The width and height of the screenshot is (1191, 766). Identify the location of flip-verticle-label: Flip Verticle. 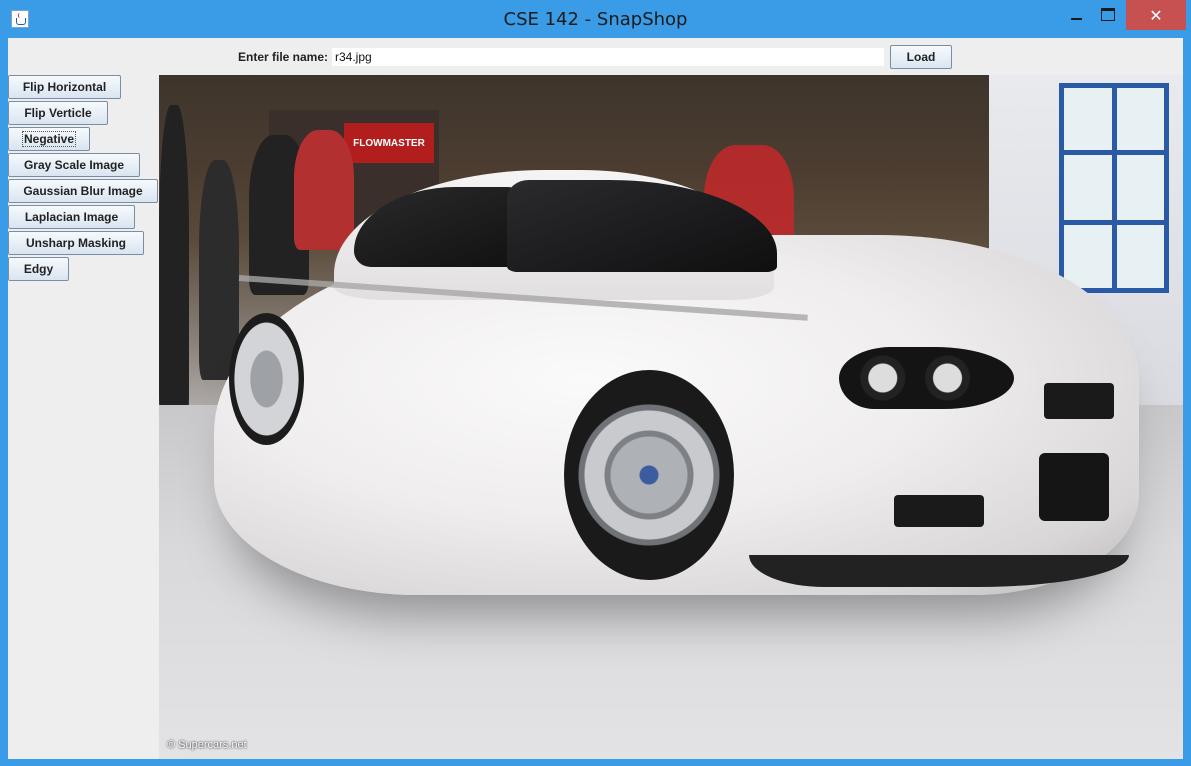
(58, 113).